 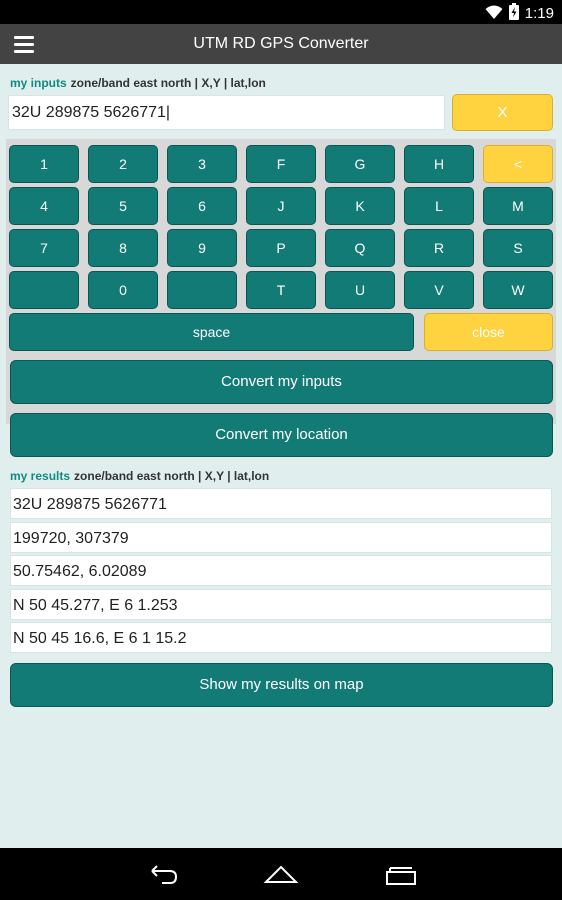 What do you see at coordinates (281, 570) in the screenshot?
I see `result-decimal-degrees: 50.75462, 6.02089` at bounding box center [281, 570].